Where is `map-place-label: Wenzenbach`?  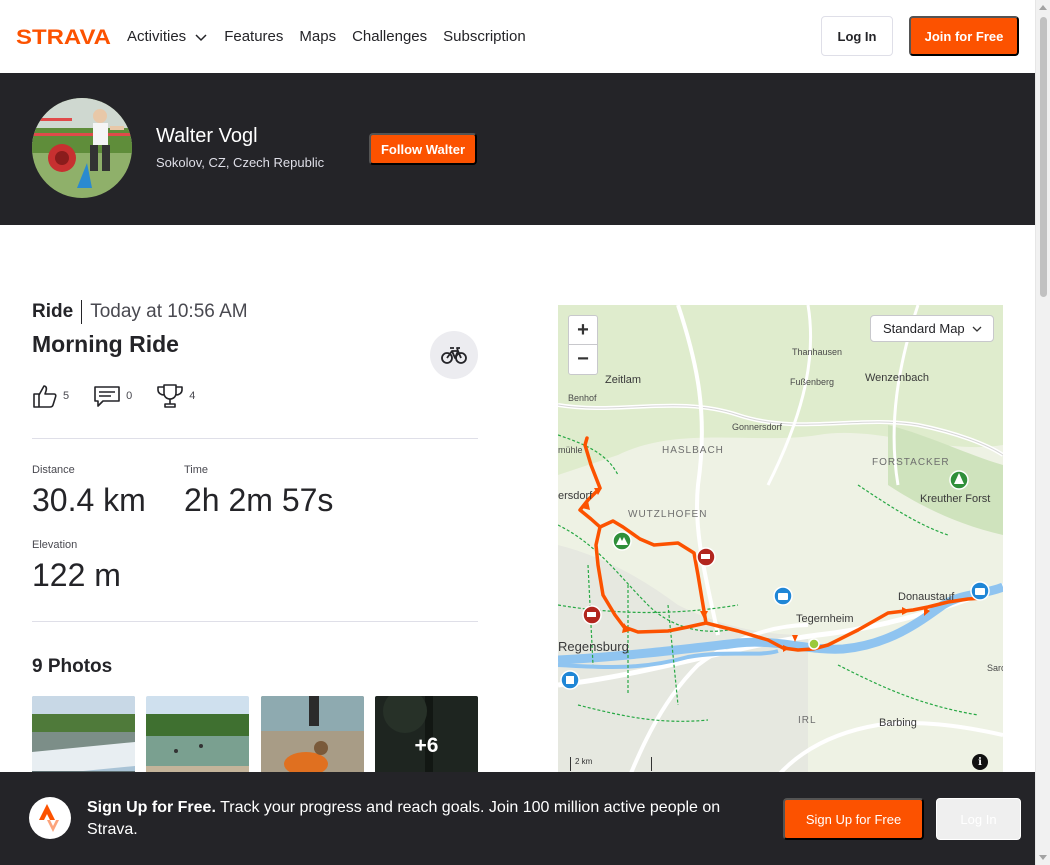
map-place-label: Wenzenbach is located at coordinates (897, 378).